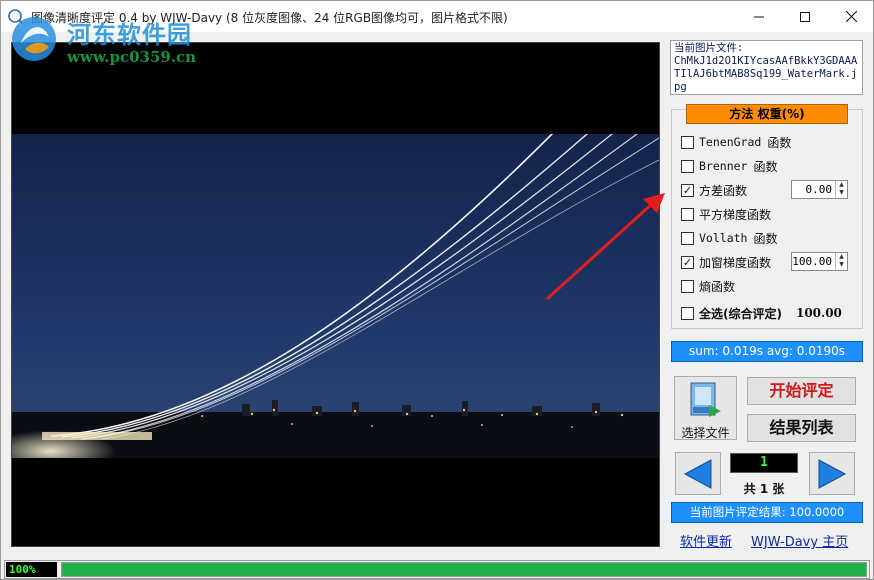 Image resolution: width=874 pixels, height=580 pixels. I want to click on result-bar: 当前图片评定结果: 100.0000, so click(767, 512).